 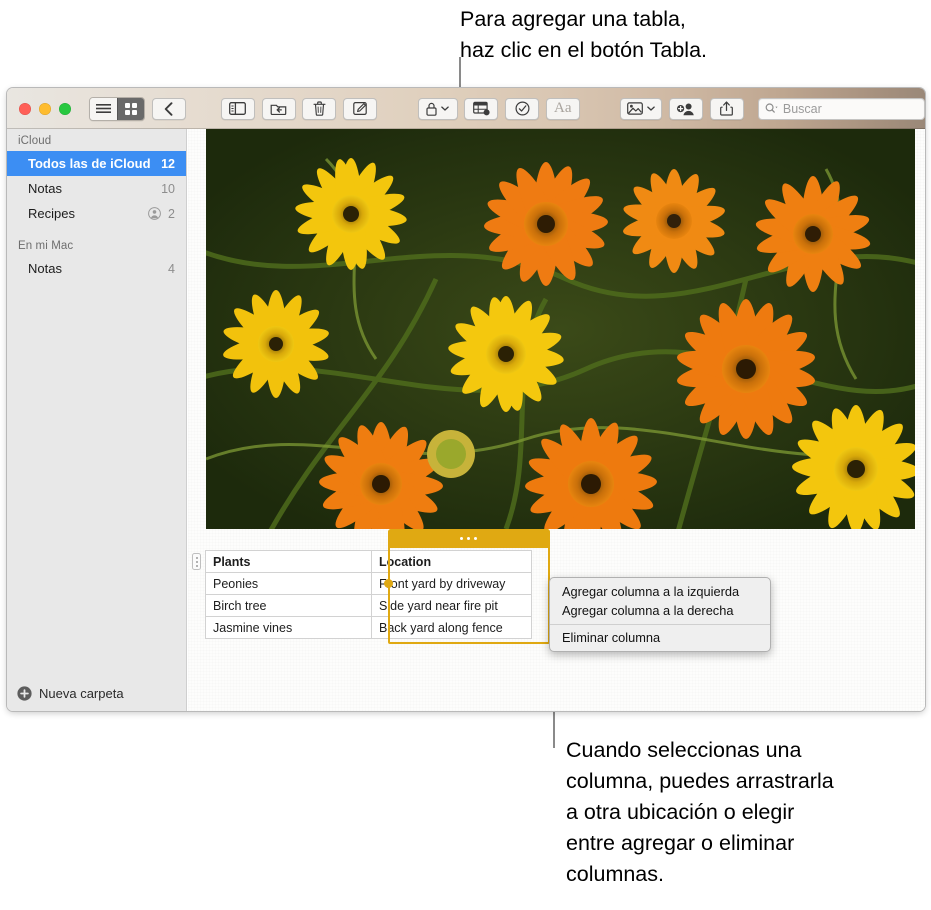 I want to click on sidebar-item-label: Recipes, so click(x=51, y=213).